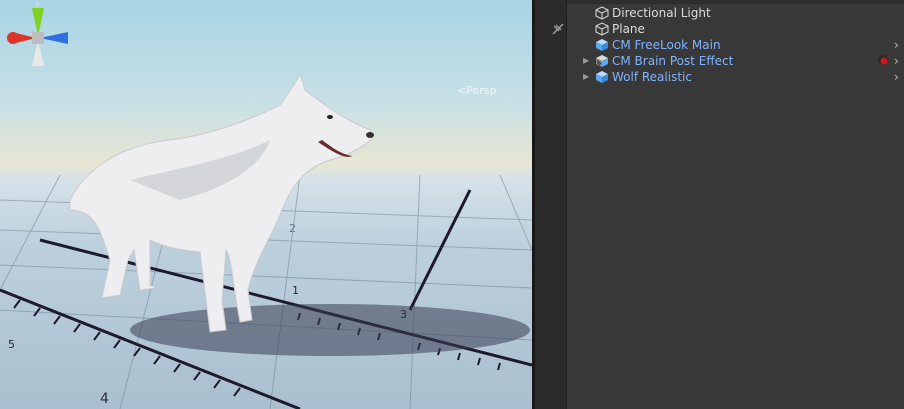 The image size is (904, 409). What do you see at coordinates (476, 90) in the screenshot?
I see `projection-label: <Persp` at bounding box center [476, 90].